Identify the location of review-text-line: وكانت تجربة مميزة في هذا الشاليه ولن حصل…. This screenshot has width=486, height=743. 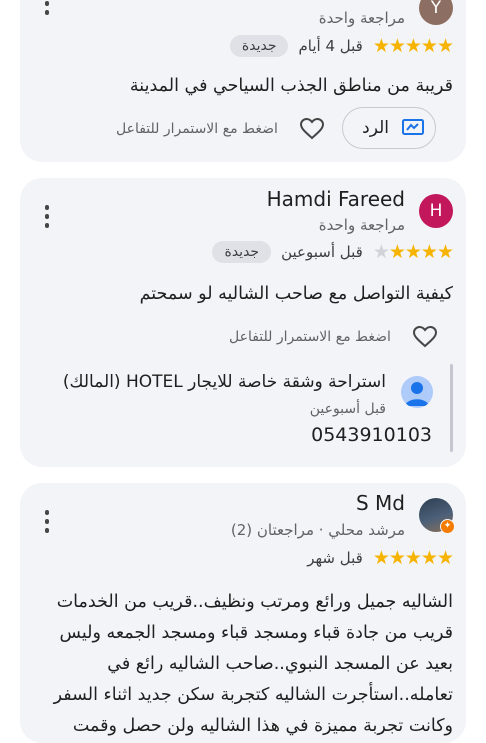
(262, 726).